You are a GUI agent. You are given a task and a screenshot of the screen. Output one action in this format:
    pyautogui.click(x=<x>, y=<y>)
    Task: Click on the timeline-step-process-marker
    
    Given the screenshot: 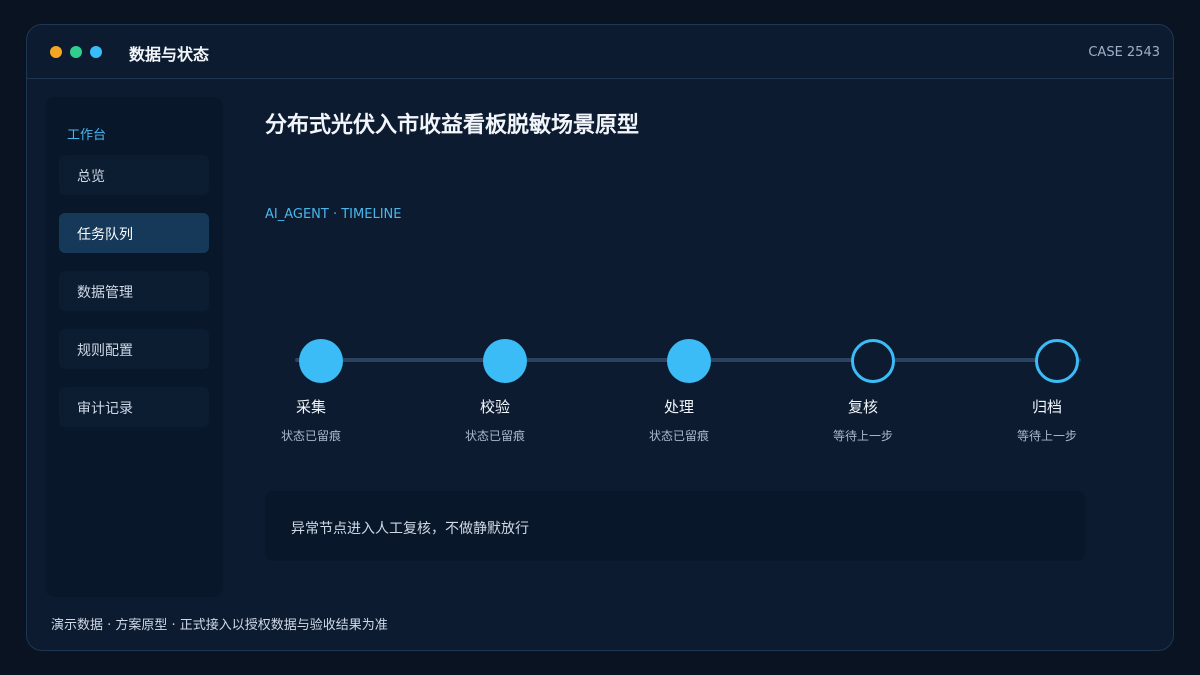 What is the action you would take?
    pyautogui.click(x=689, y=361)
    